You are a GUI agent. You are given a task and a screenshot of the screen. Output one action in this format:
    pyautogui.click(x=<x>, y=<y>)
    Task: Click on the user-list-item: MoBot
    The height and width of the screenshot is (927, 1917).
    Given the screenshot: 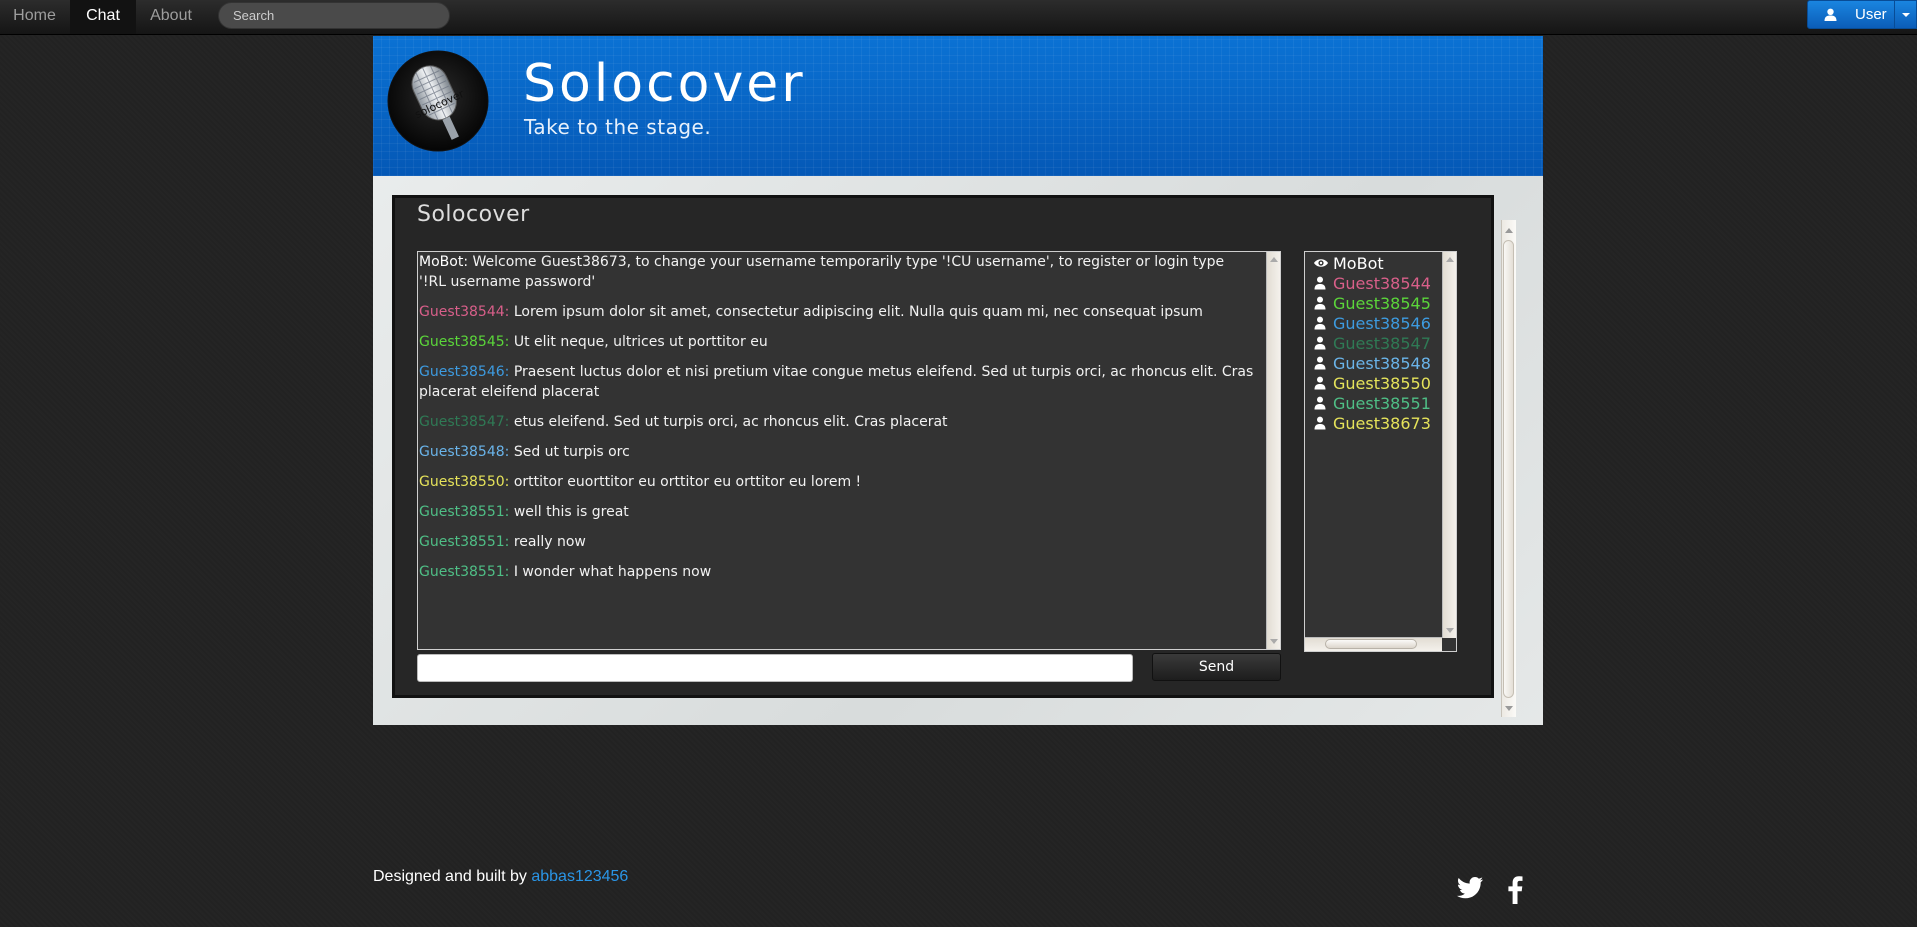 What is the action you would take?
    pyautogui.click(x=1372, y=264)
    